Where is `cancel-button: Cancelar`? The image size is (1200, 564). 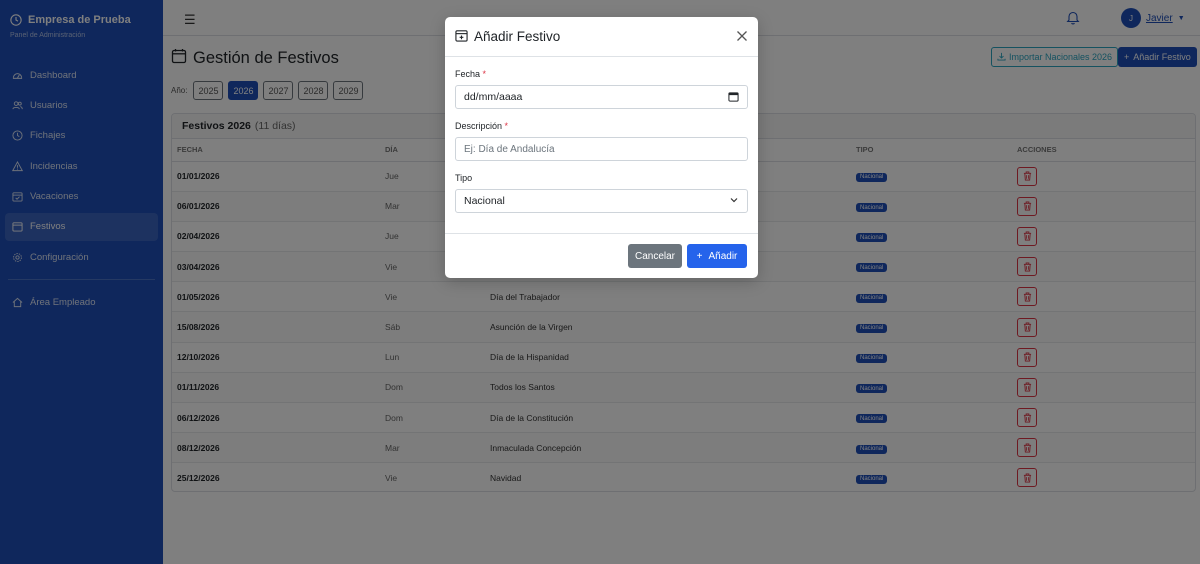 cancel-button: Cancelar is located at coordinates (655, 256).